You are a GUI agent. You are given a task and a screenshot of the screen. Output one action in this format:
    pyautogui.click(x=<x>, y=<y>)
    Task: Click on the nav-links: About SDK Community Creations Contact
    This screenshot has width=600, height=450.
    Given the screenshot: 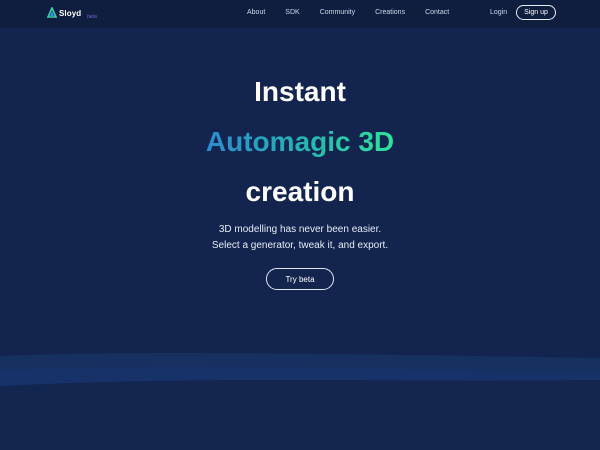 What is the action you would take?
    pyautogui.click(x=348, y=13)
    